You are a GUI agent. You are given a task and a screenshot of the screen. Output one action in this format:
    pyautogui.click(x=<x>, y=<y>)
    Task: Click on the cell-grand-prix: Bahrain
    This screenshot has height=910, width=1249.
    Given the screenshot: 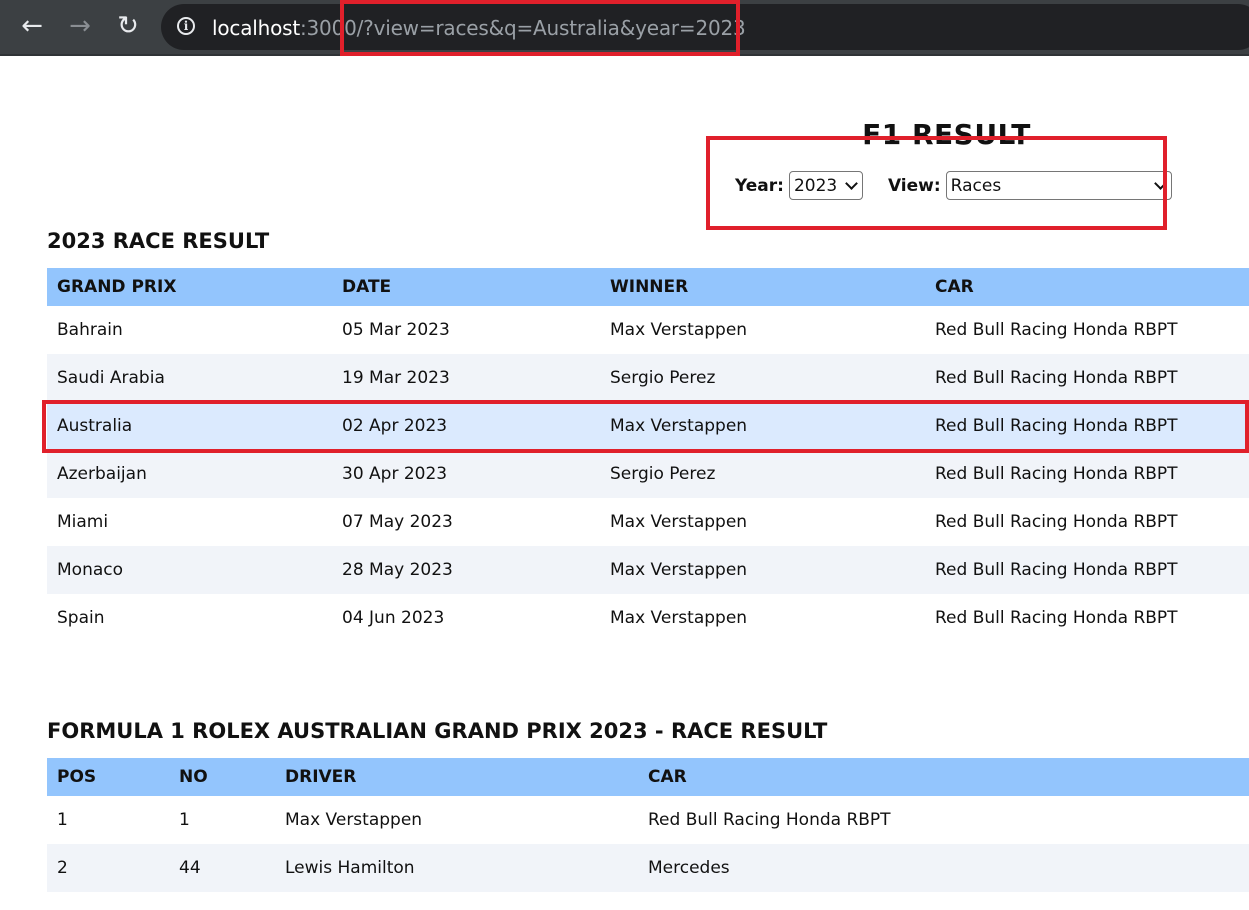 What is the action you would take?
    pyautogui.click(x=90, y=330)
    